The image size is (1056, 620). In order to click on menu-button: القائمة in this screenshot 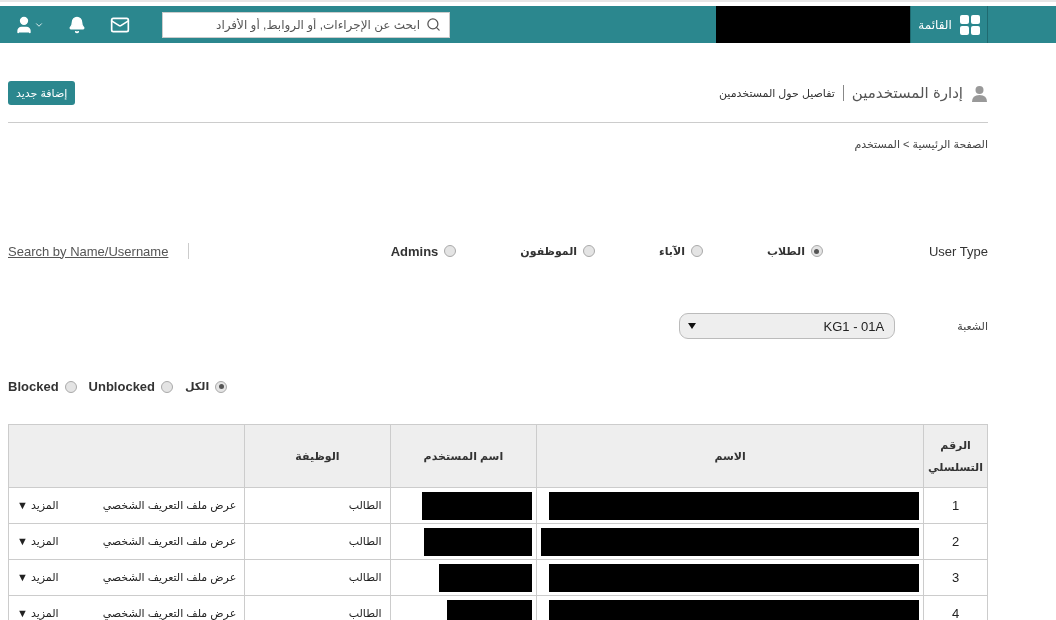, I will do `click(949, 24)`.